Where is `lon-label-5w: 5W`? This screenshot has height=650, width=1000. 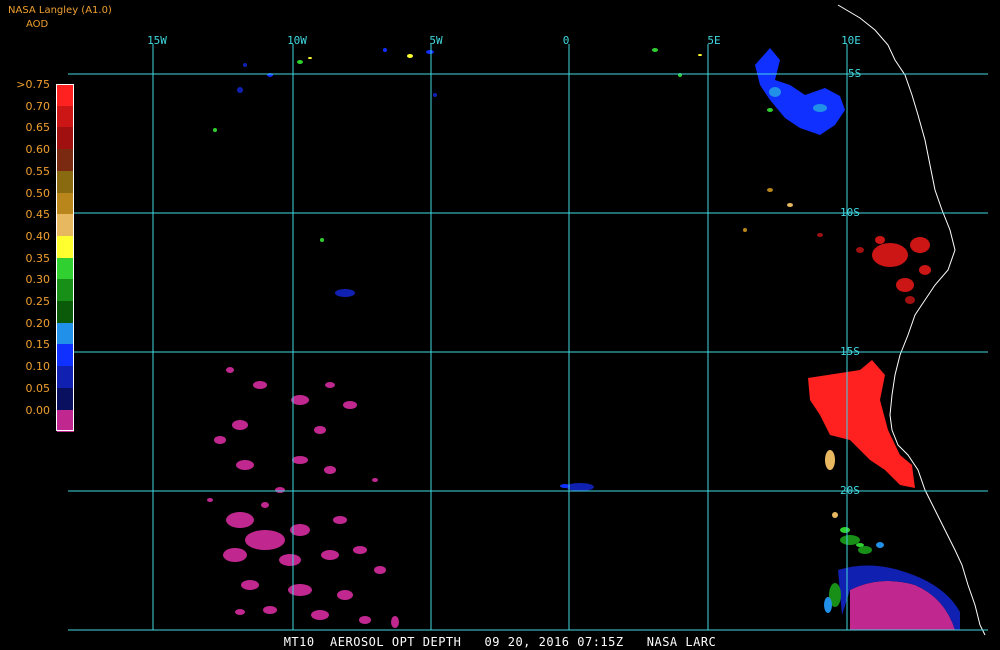
lon-label-5w: 5W is located at coordinates (436, 40).